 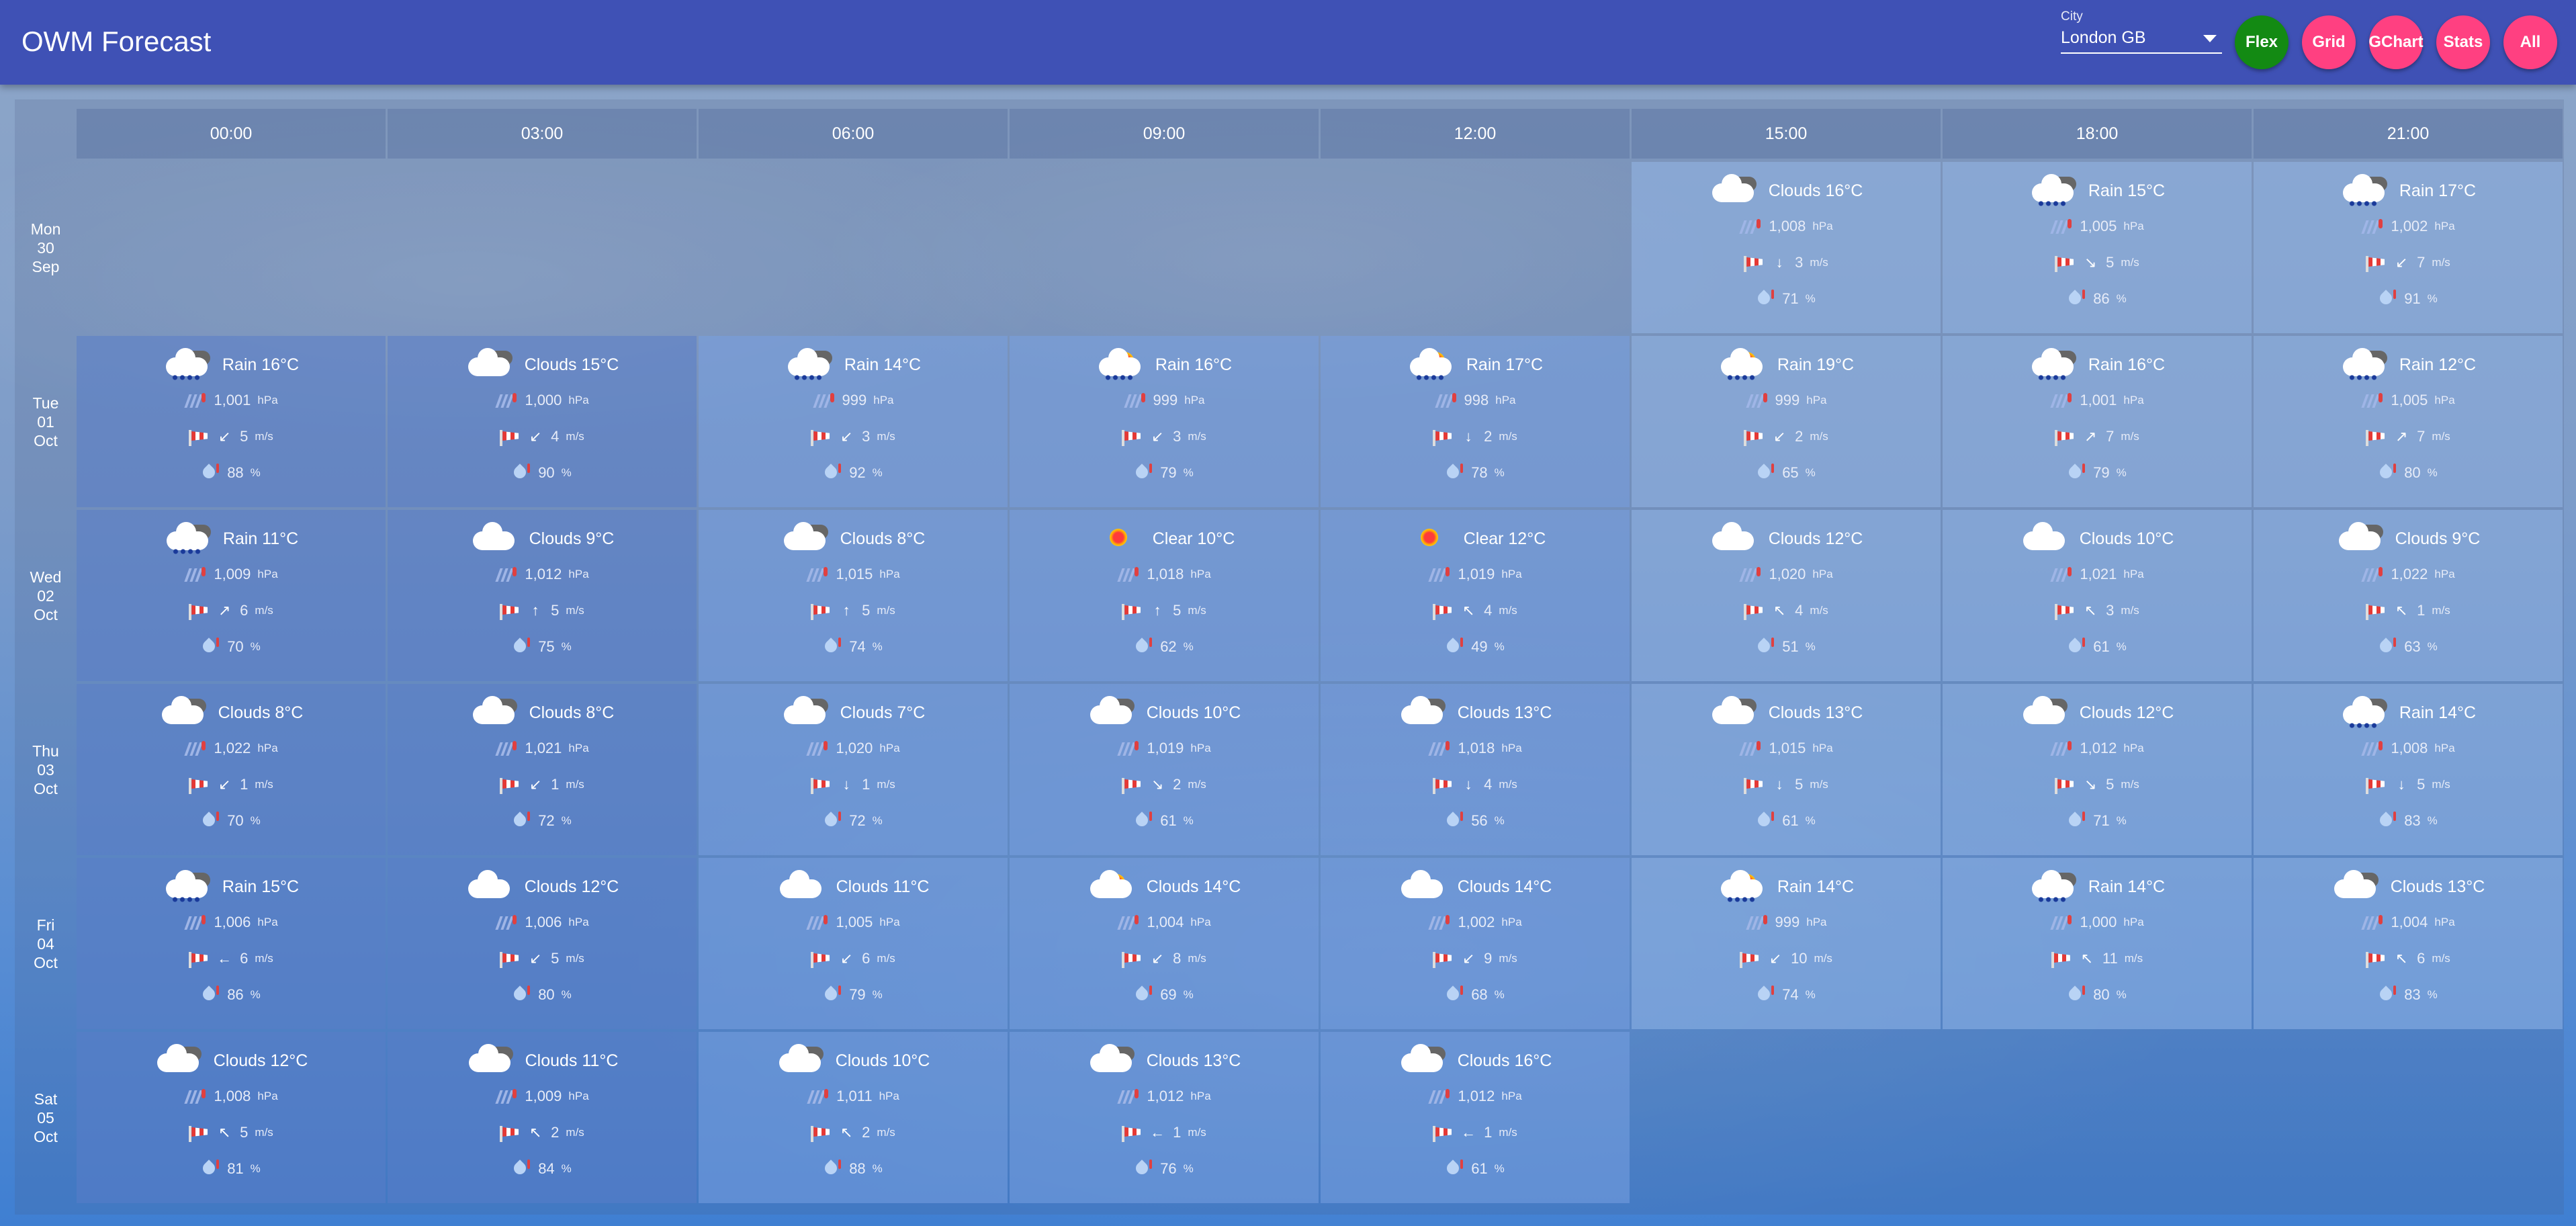 What do you see at coordinates (535, 784) in the screenshot?
I see `wind-direction-icon: ↙` at bounding box center [535, 784].